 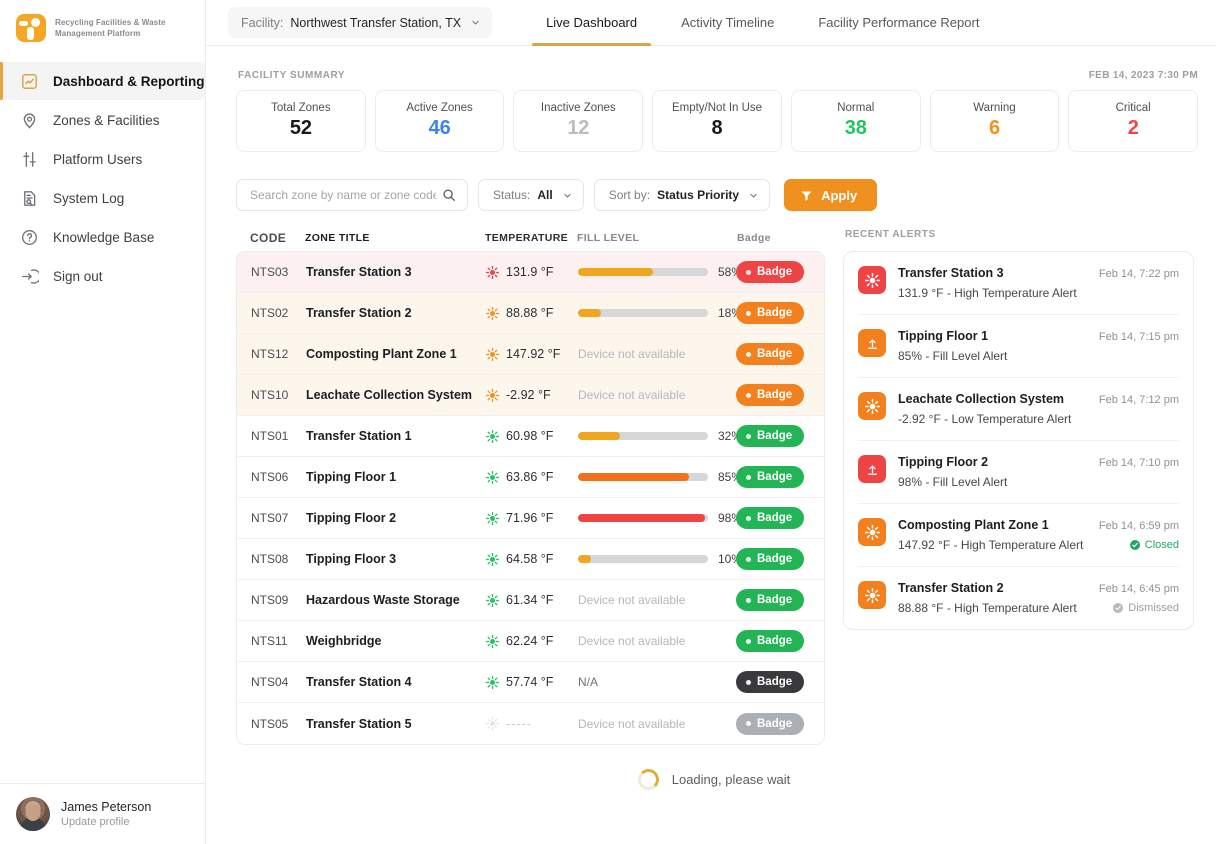 I want to click on cell-temperature: 71.96 °F, so click(x=532, y=518).